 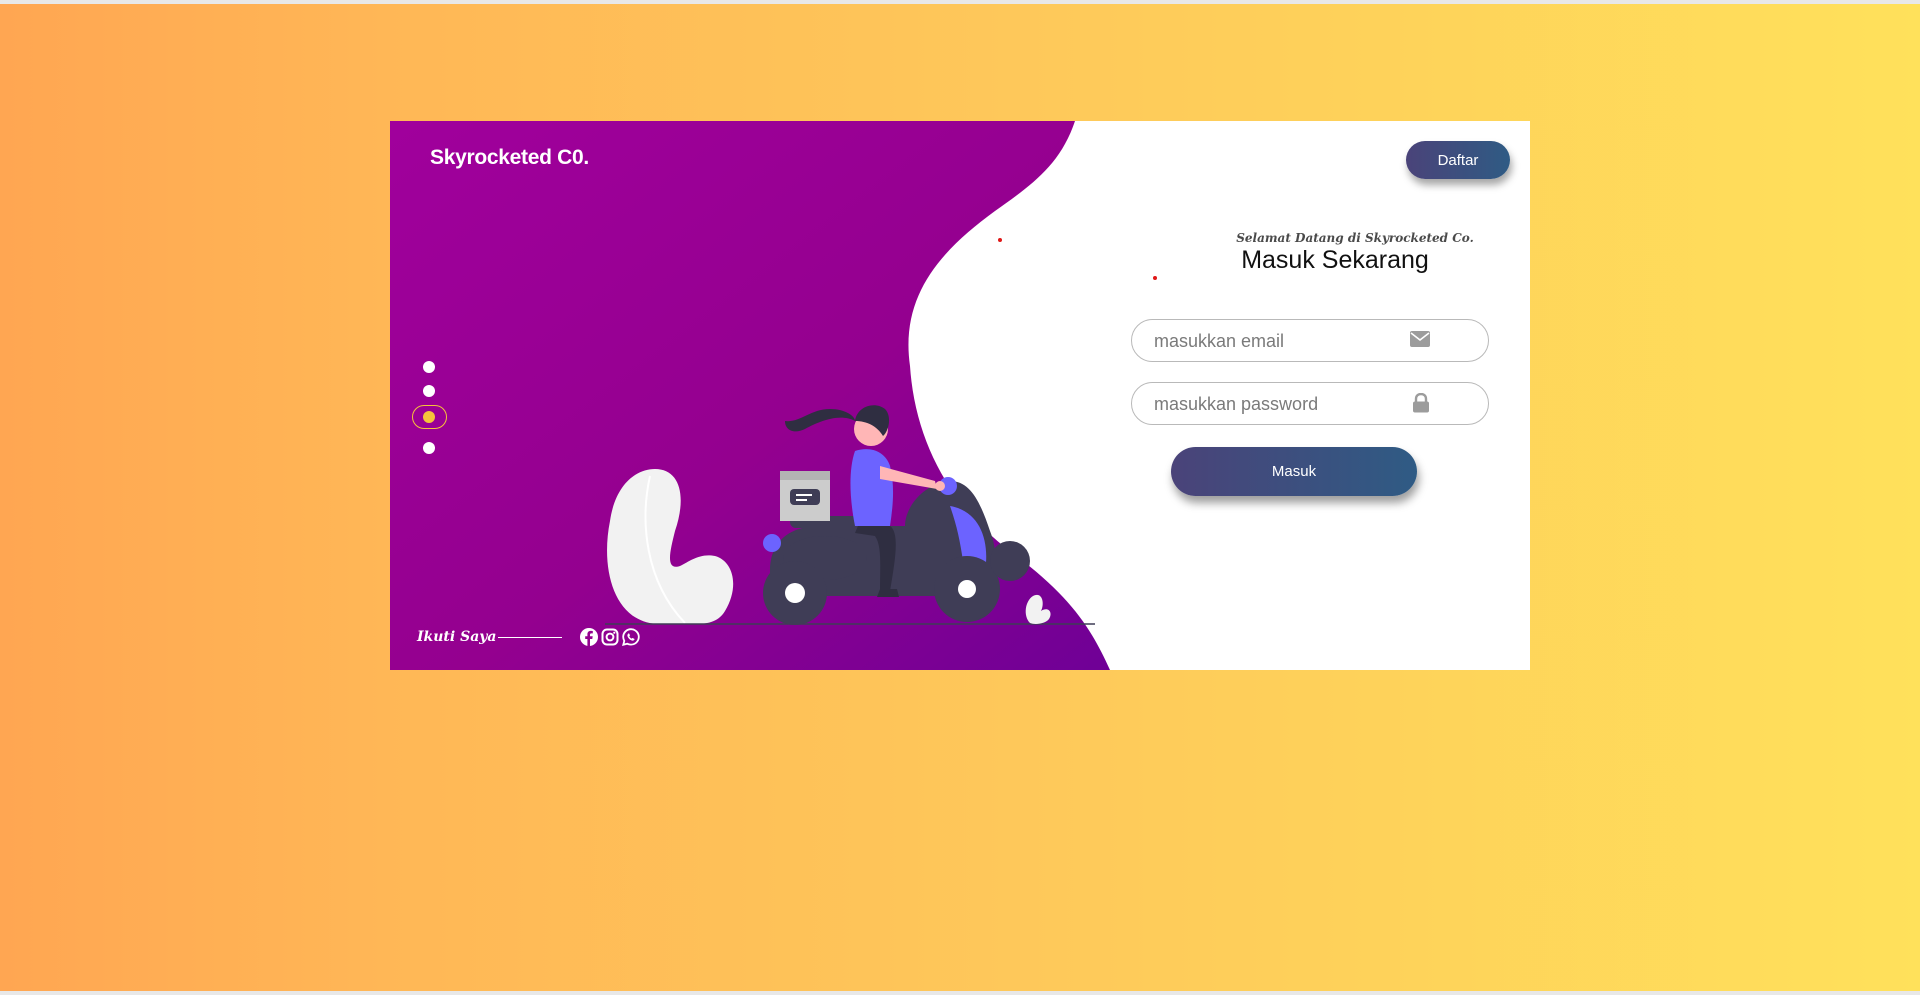 What do you see at coordinates (457, 637) in the screenshot?
I see `follow-label: Ikuti Saya` at bounding box center [457, 637].